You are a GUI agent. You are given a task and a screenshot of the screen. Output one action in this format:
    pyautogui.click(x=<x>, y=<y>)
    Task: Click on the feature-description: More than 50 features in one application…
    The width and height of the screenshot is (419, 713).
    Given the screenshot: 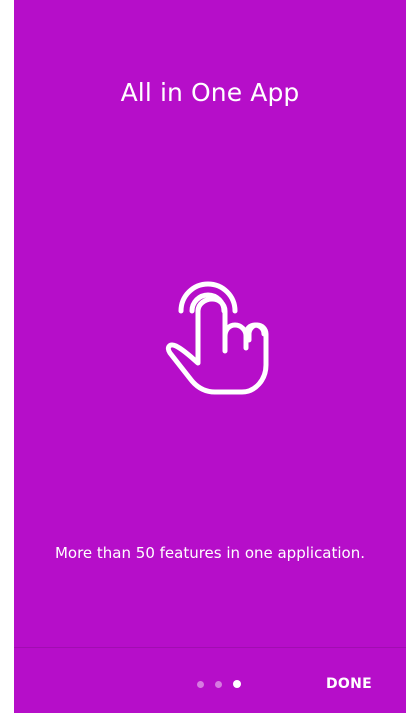 What is the action you would take?
    pyautogui.click(x=210, y=553)
    